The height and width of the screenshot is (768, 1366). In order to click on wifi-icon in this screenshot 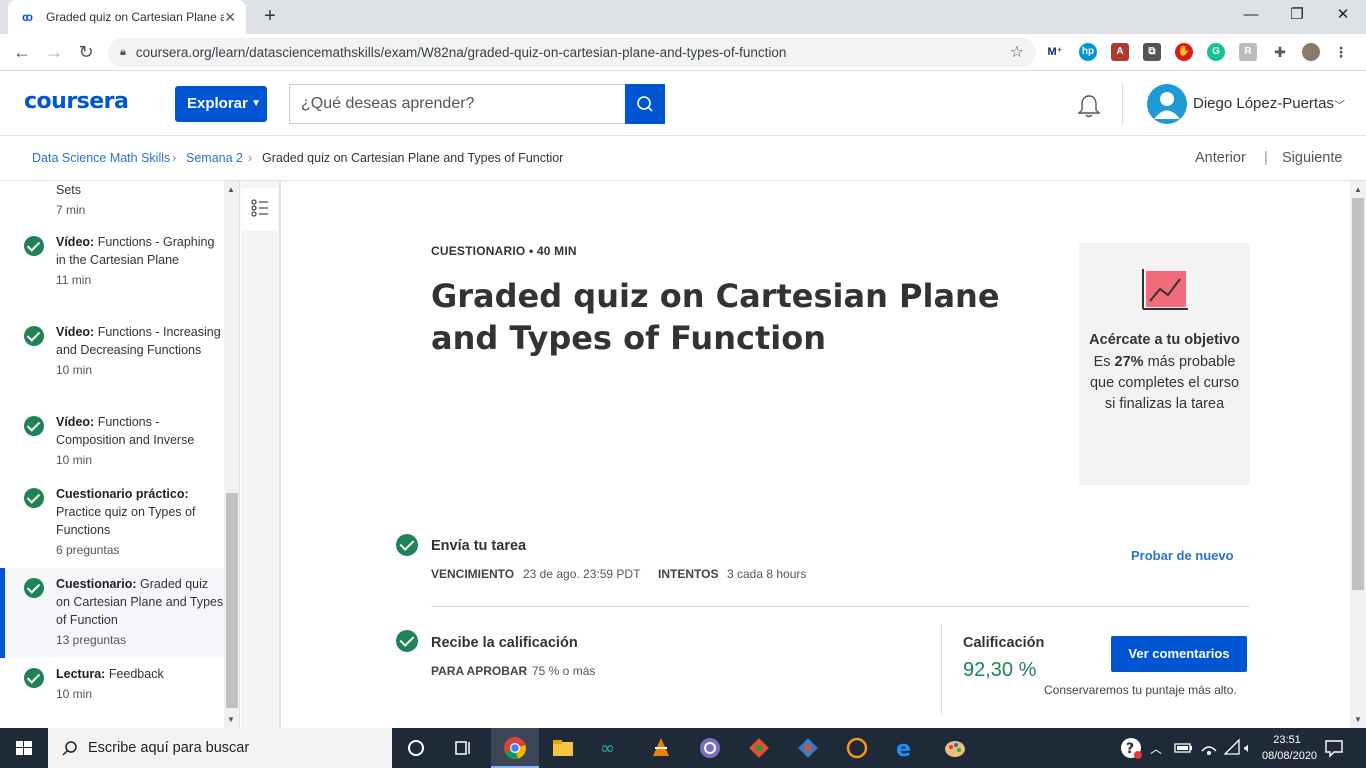, I will do `click(1233, 748)`.